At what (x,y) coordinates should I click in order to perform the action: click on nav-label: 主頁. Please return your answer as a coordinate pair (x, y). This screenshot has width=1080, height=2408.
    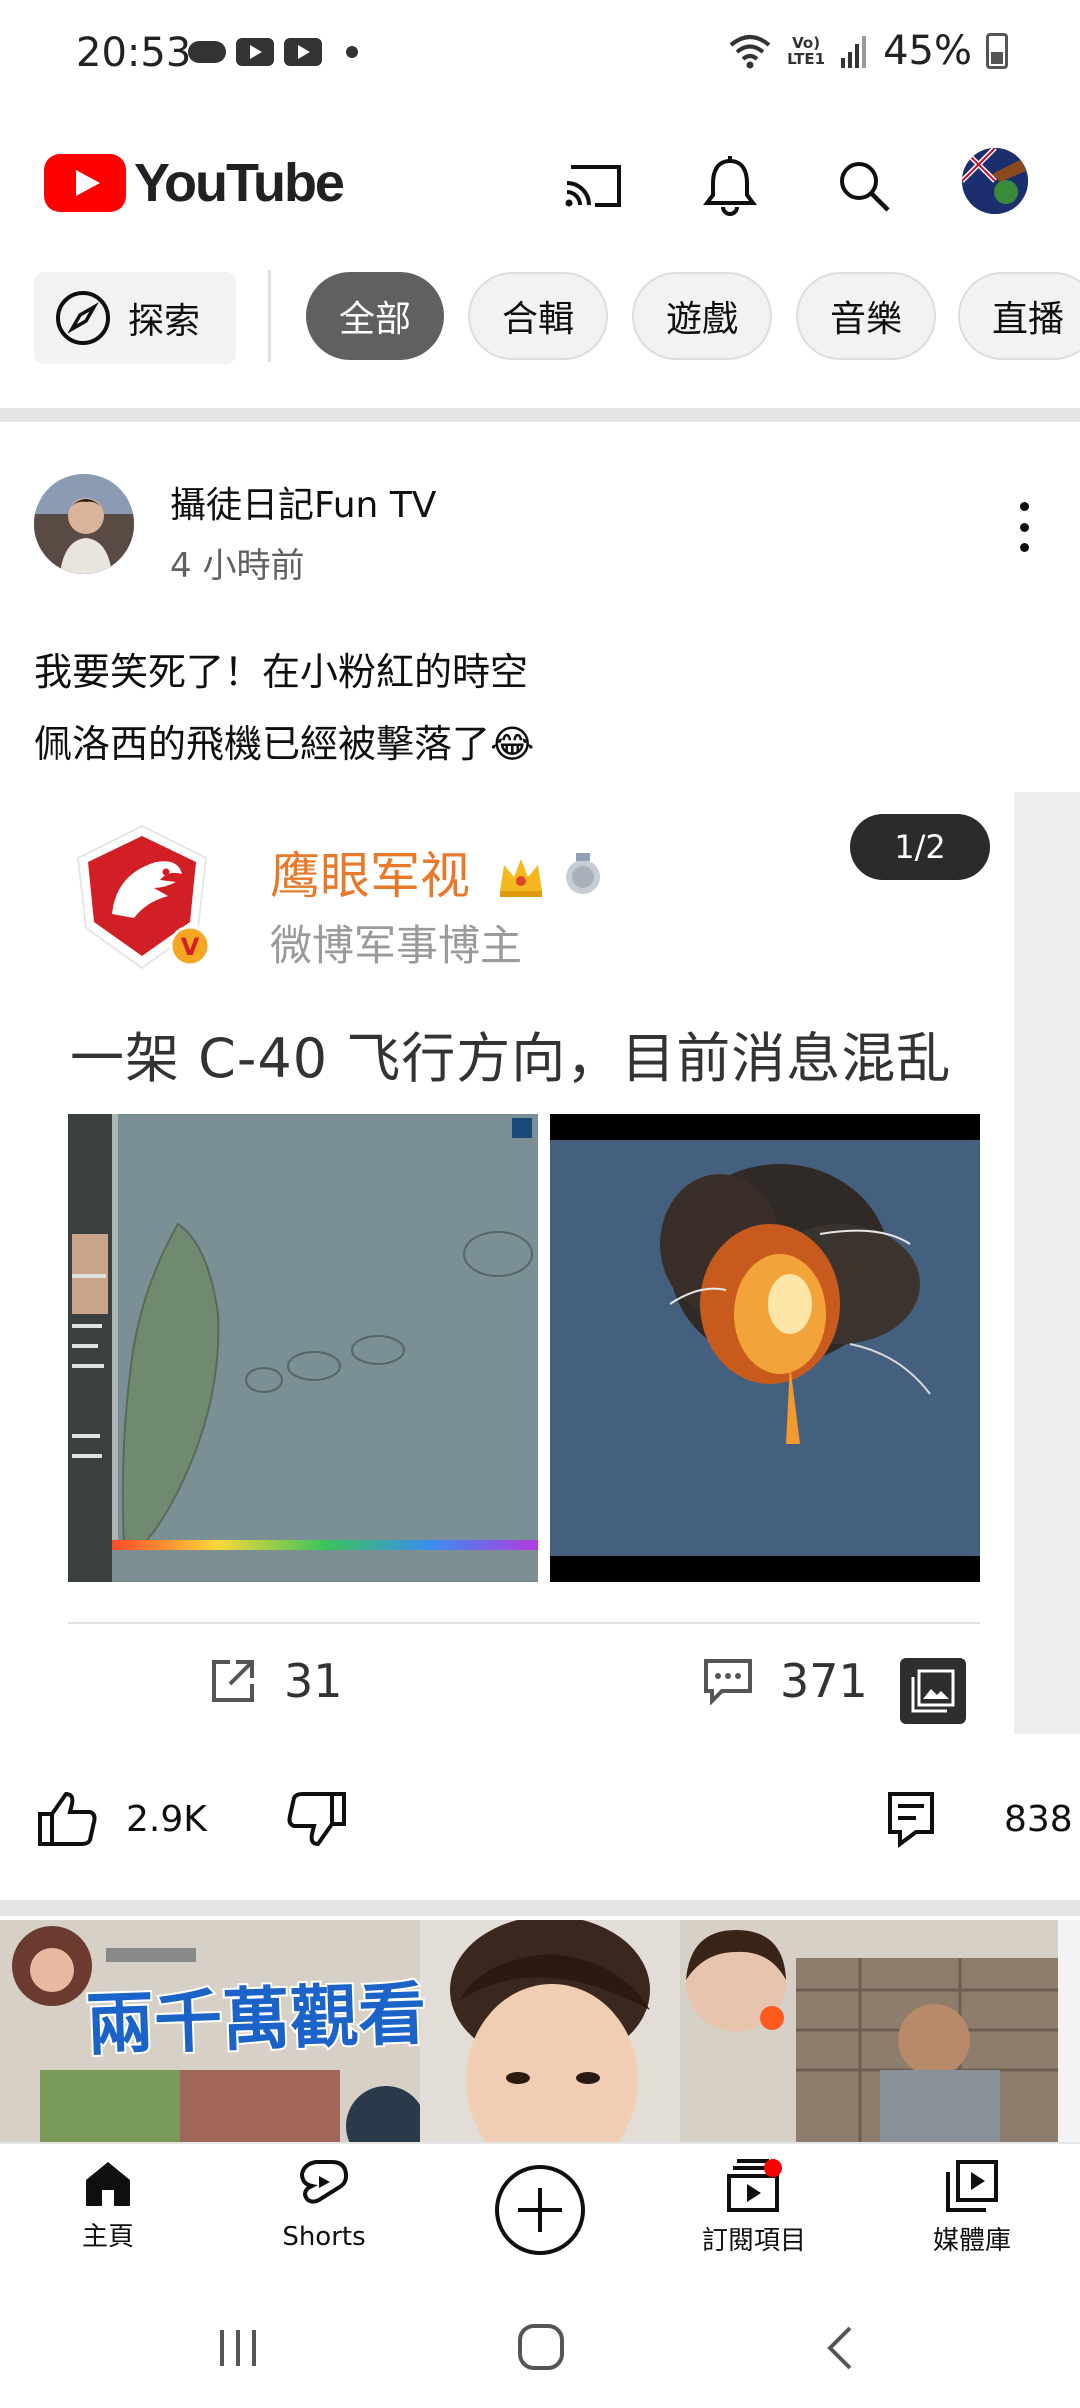
    Looking at the image, I should click on (107, 2237).